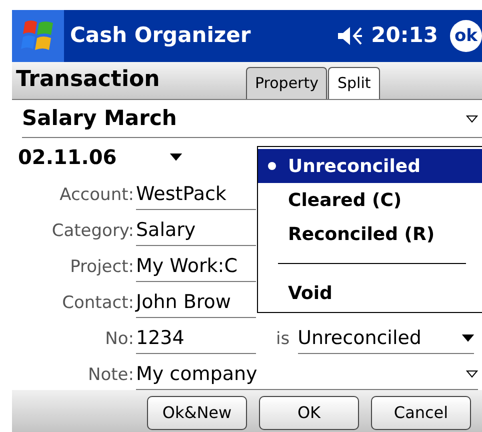 The height and width of the screenshot is (432, 482). Describe the element at coordinates (404, 36) in the screenshot. I see `clock-time: 20:13` at that location.